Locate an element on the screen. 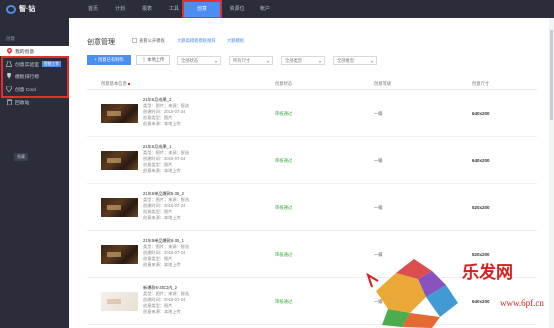 This screenshot has height=328, width=554. logo: 智·钻 is located at coordinates (24, 9).